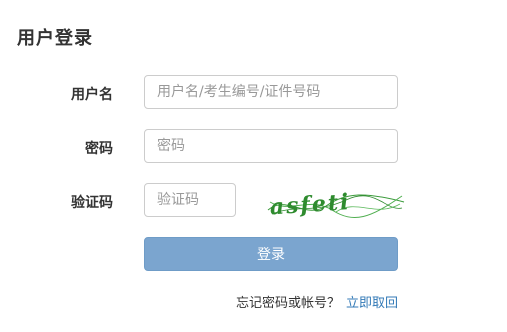 The image size is (507, 332). I want to click on username-input, so click(271, 92).